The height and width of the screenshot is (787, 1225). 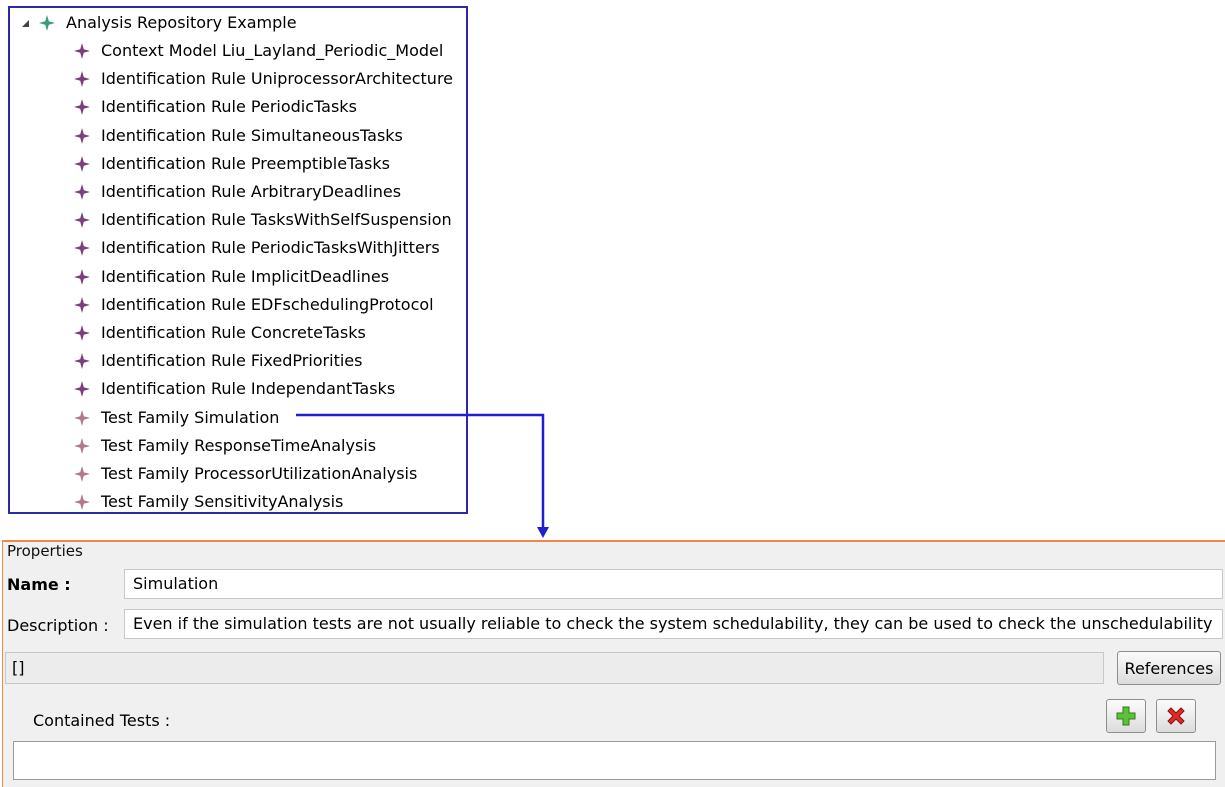 I want to click on tree-item: Identification Rule SimultaneousTasks, so click(x=238, y=136).